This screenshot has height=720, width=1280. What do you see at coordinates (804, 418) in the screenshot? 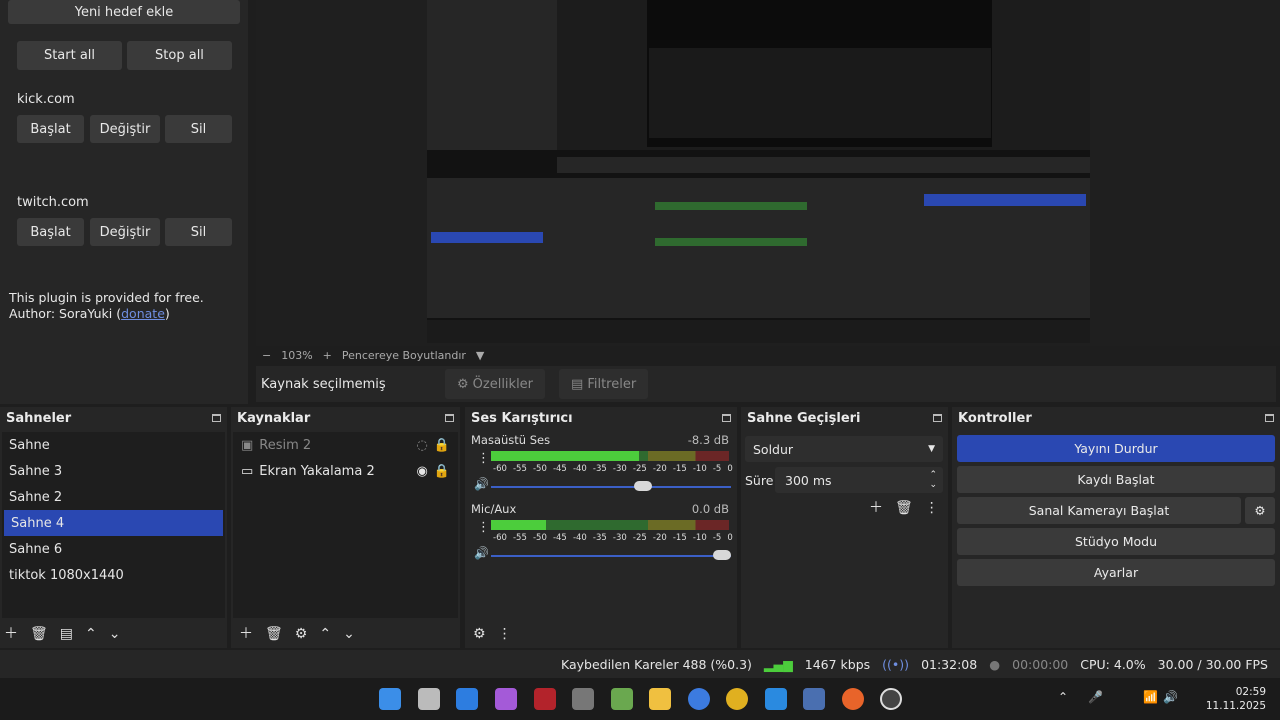
I see `transitions-title: Sahne Geçişleri` at bounding box center [804, 418].